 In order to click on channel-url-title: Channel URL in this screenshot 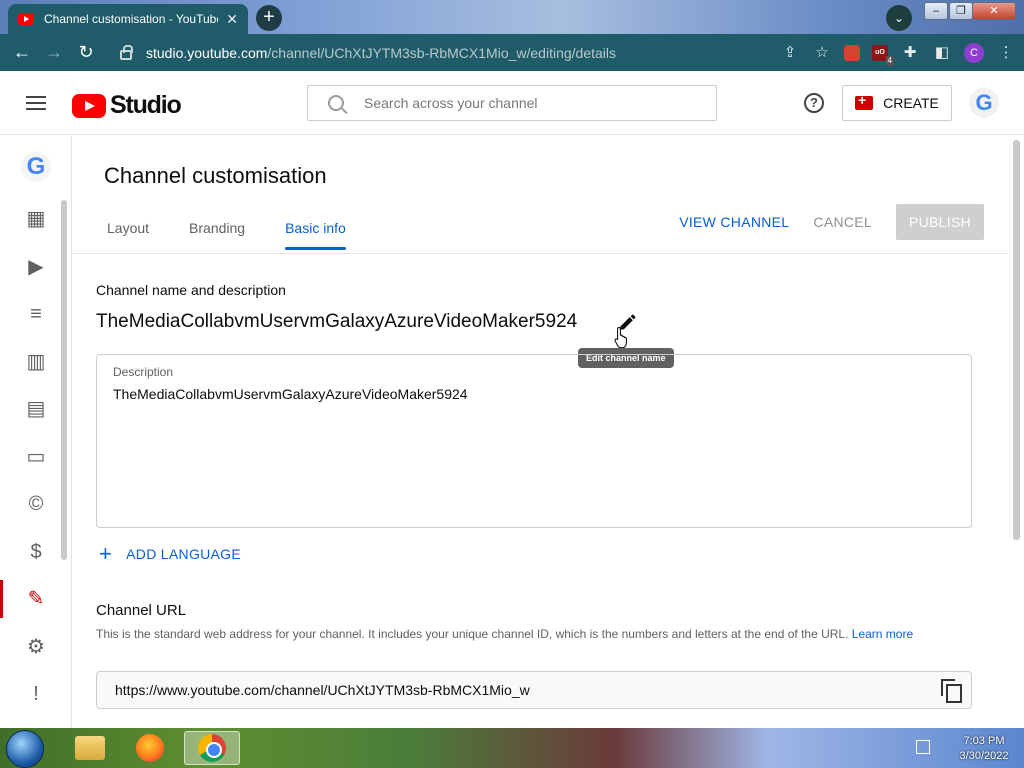, I will do `click(141, 610)`.